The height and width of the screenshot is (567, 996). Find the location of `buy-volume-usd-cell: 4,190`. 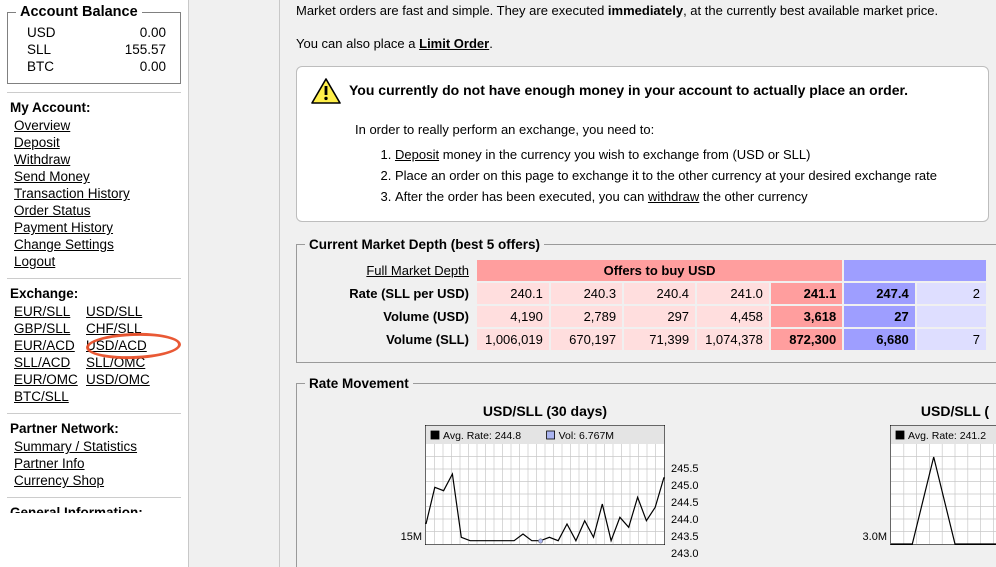

buy-volume-usd-cell: 4,190 is located at coordinates (512, 316).